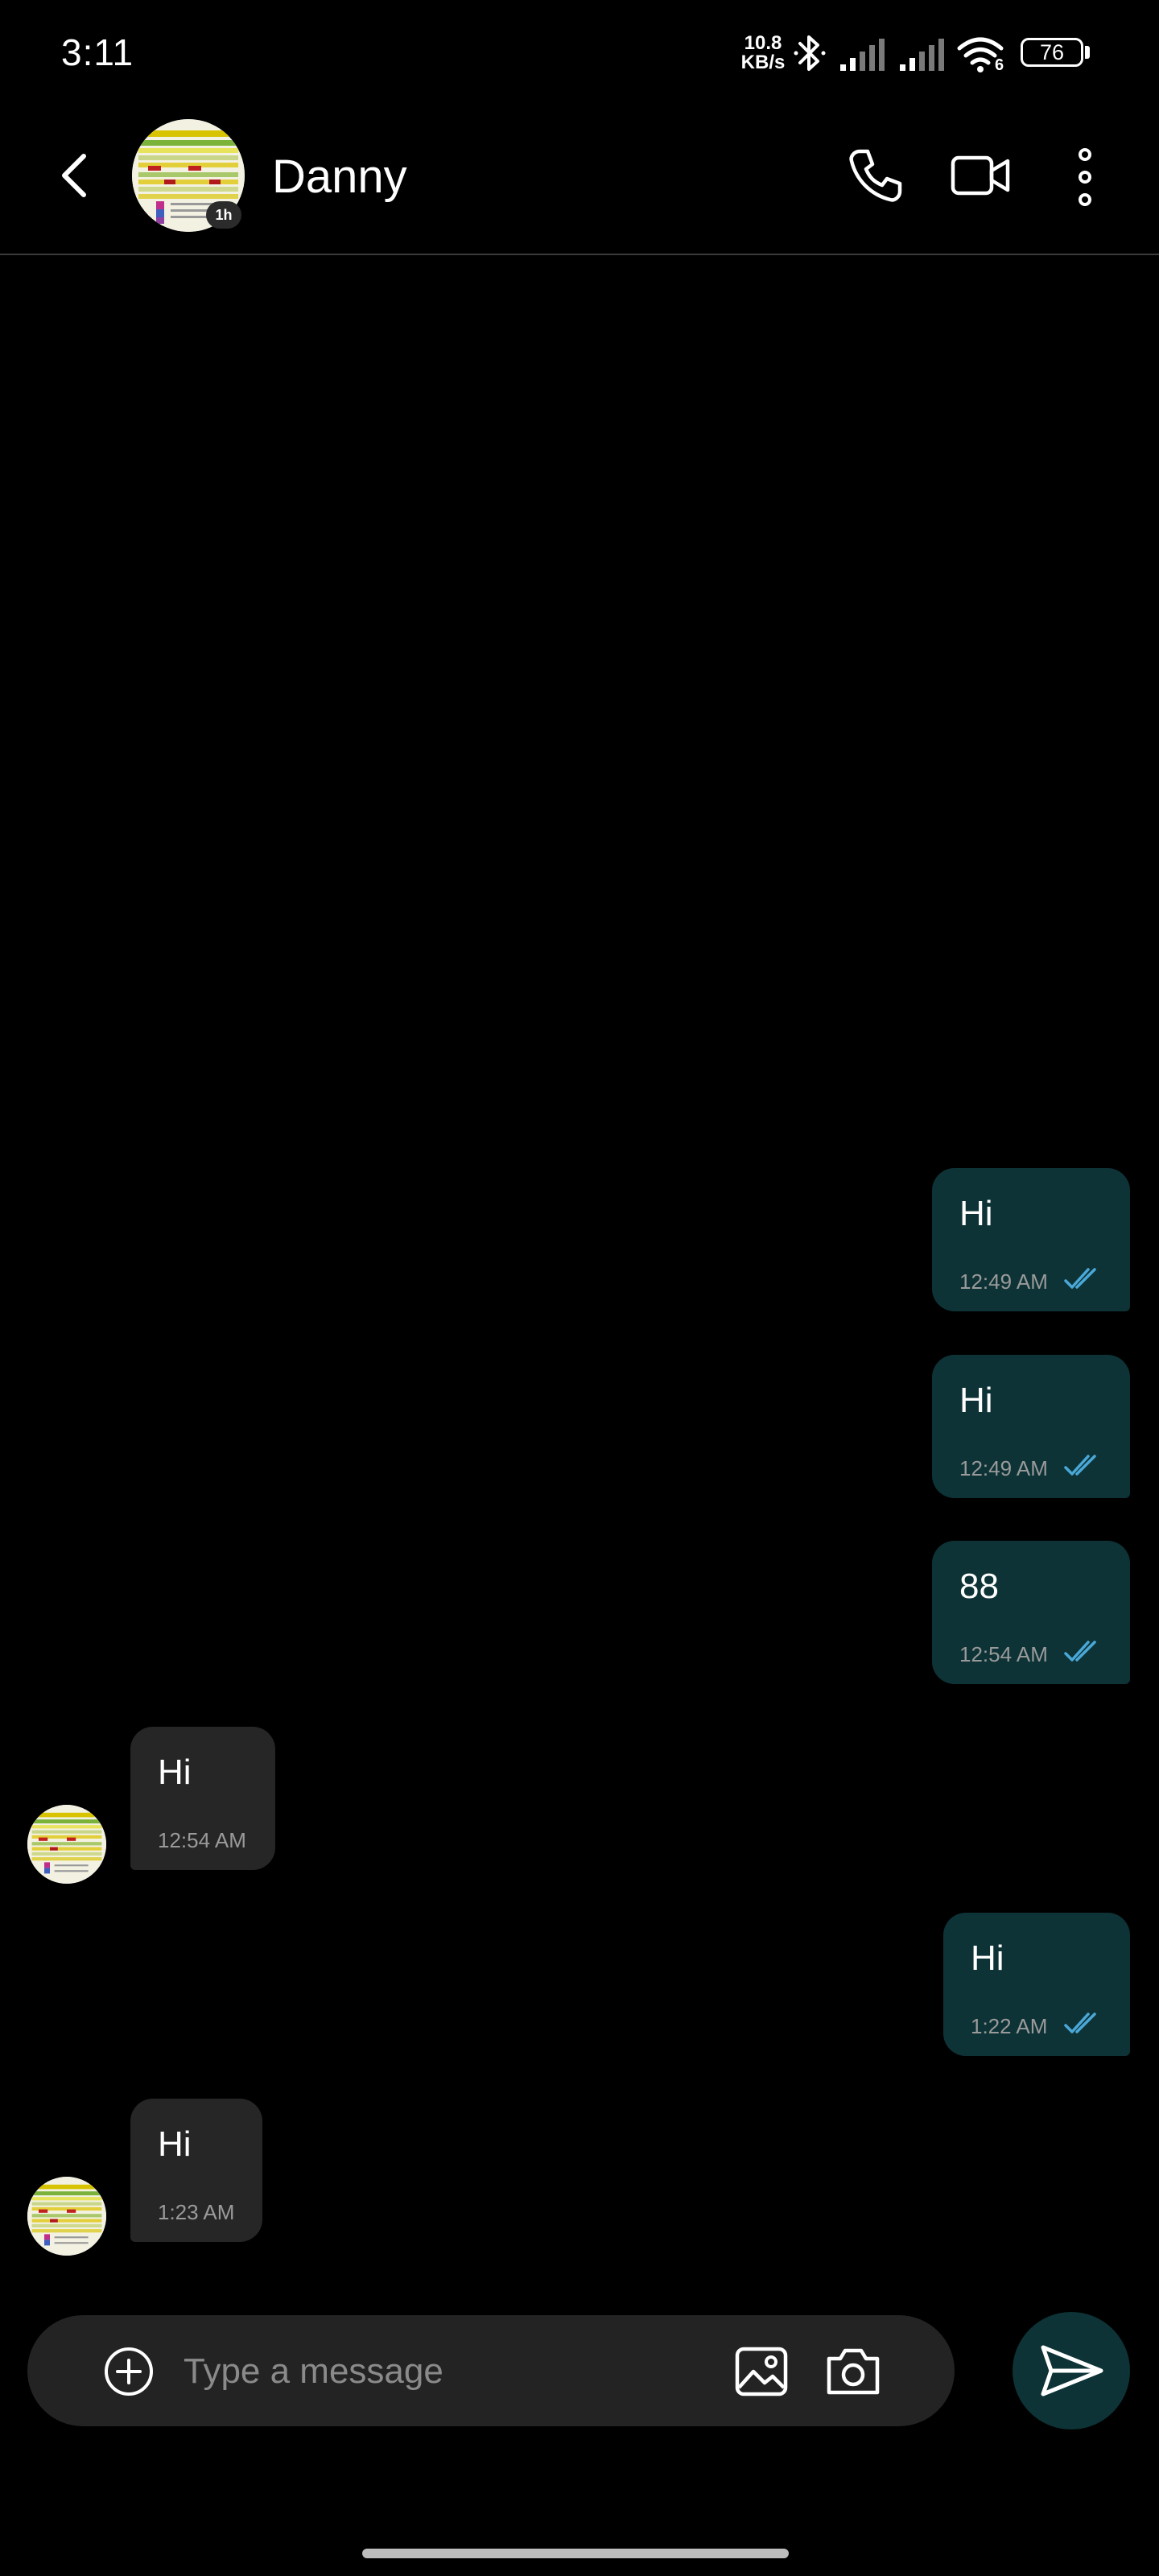 The width and height of the screenshot is (1159, 2576). I want to click on message-time: 1:22 AM, so click(1009, 2026).